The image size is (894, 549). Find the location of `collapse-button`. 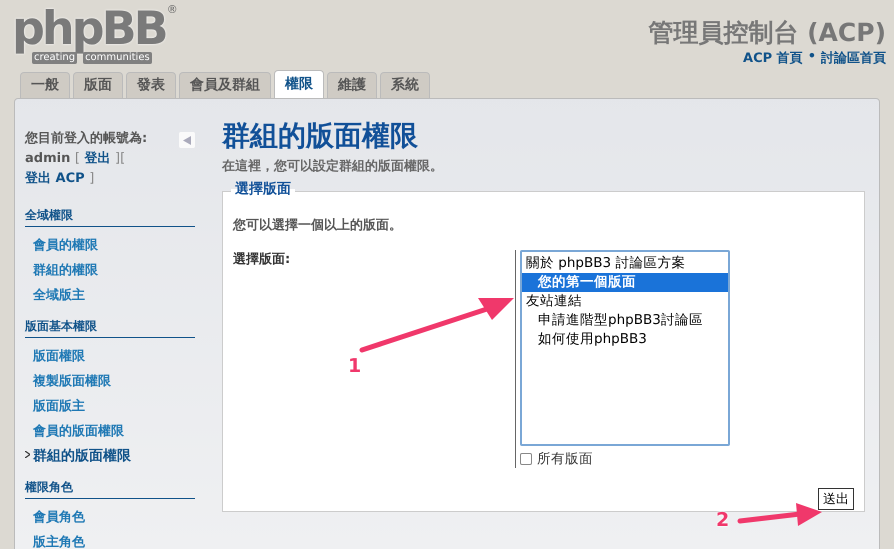

collapse-button is located at coordinates (187, 140).